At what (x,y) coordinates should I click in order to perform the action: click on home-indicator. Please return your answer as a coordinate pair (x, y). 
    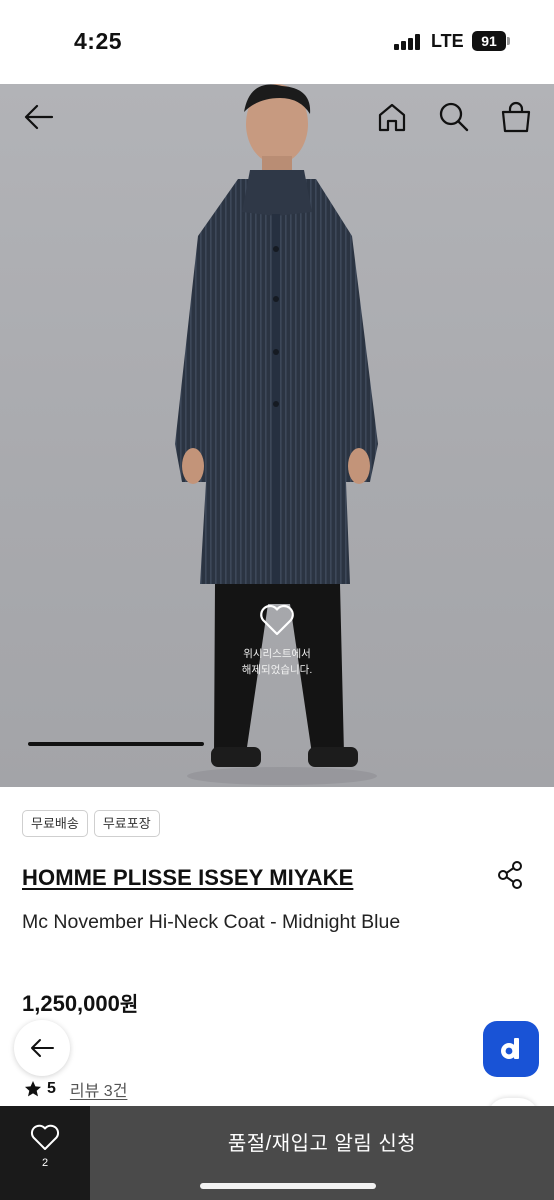
    Looking at the image, I should click on (288, 1186).